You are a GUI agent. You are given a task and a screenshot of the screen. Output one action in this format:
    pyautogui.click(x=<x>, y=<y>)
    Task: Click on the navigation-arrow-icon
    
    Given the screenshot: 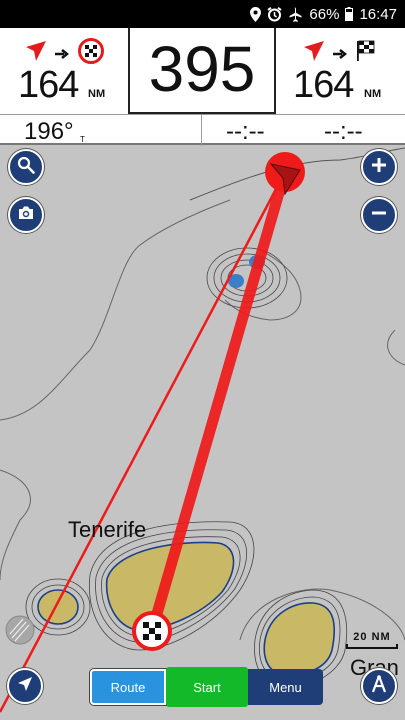 What is the action you would take?
    pyautogui.click(x=25, y=686)
    